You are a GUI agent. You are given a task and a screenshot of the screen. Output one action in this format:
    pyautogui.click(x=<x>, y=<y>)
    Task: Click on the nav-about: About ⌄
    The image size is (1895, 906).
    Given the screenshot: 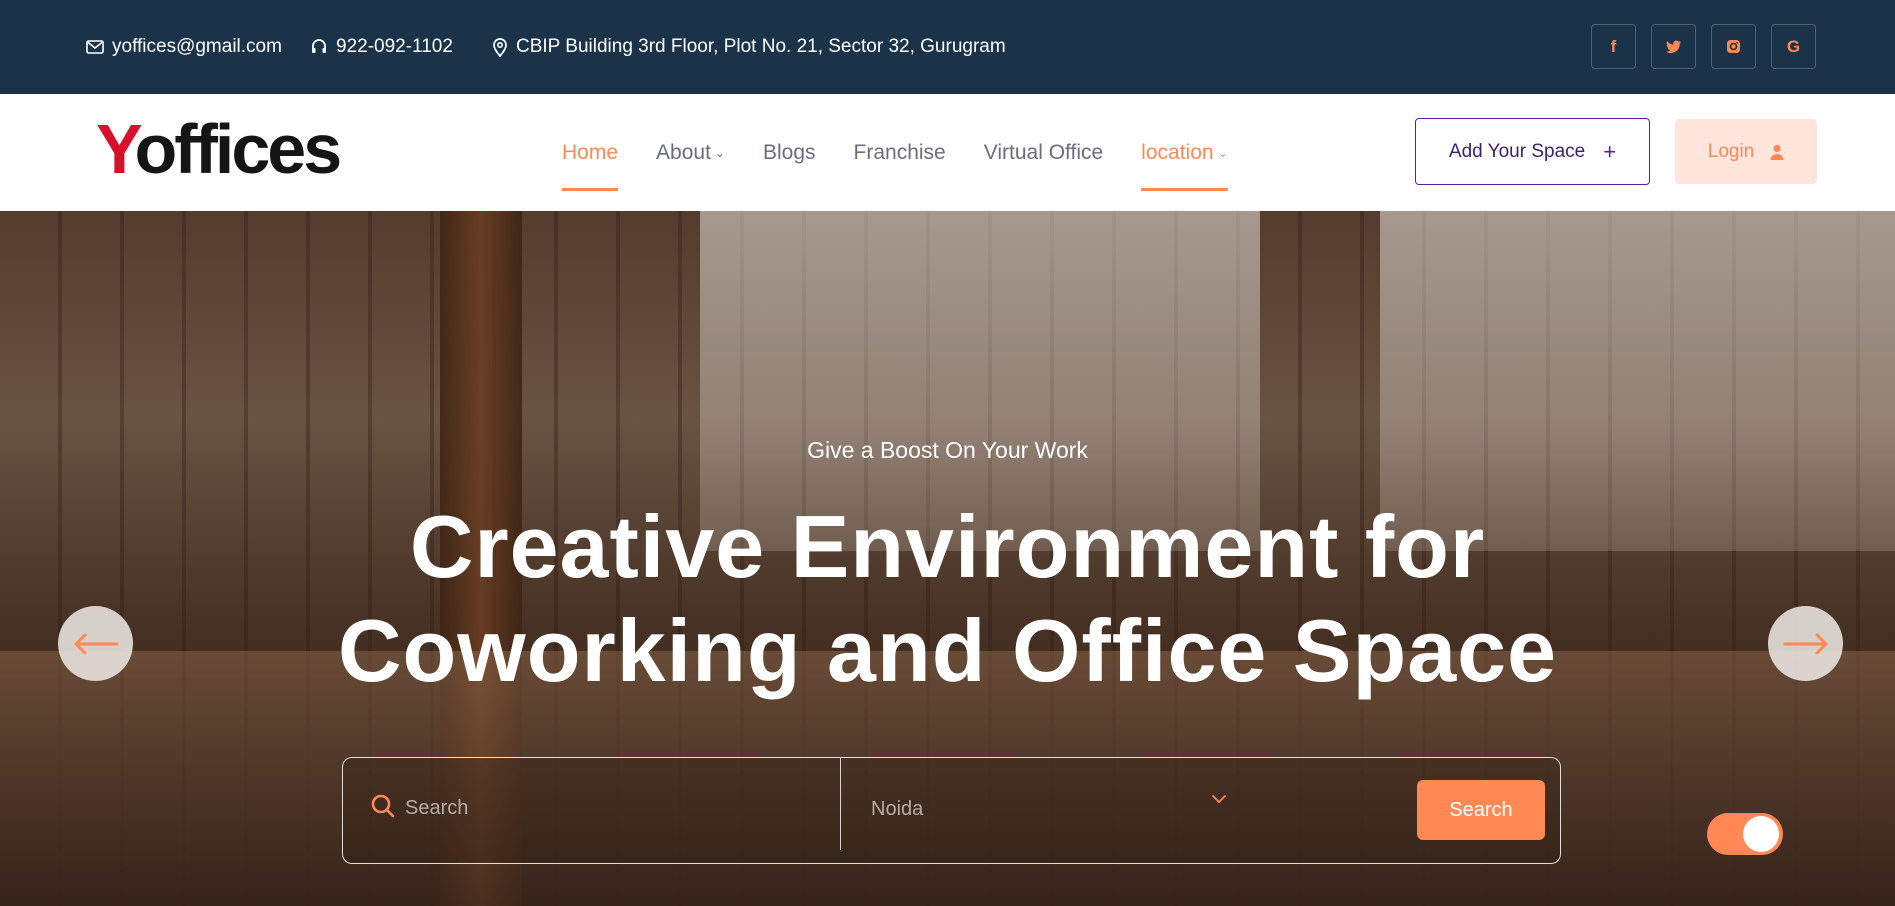 What is the action you would take?
    pyautogui.click(x=690, y=152)
    